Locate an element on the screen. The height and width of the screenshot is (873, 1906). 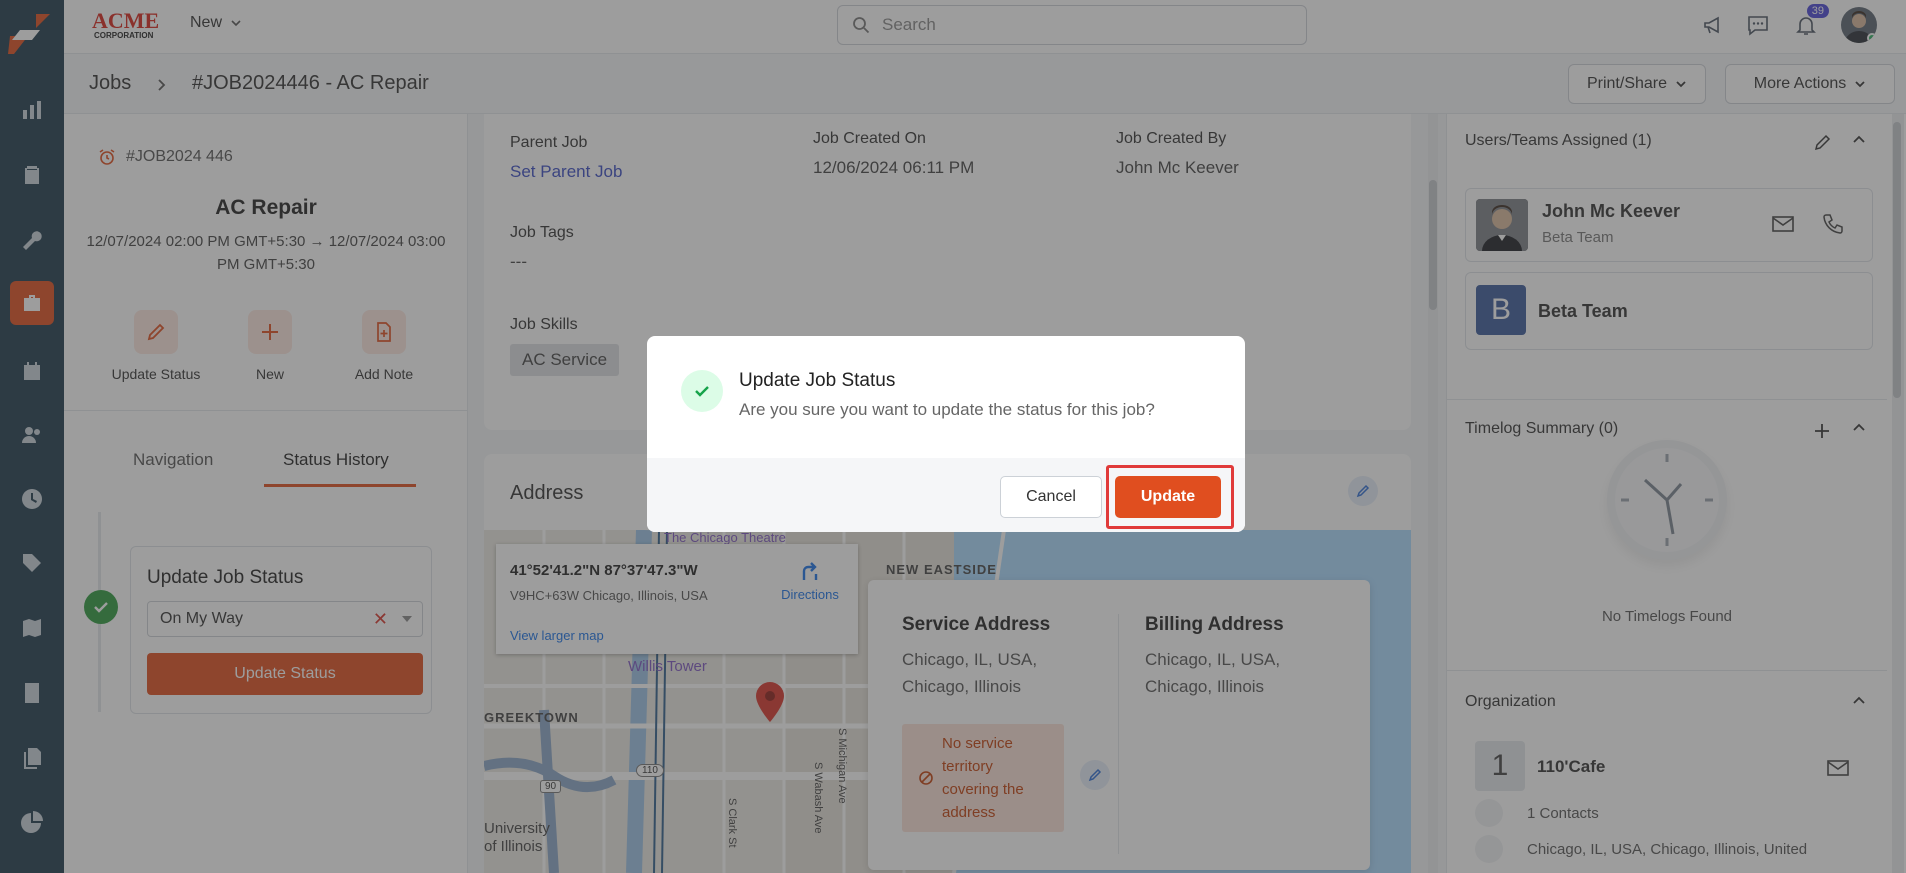
cancel-button: Cancel is located at coordinates (1051, 497).